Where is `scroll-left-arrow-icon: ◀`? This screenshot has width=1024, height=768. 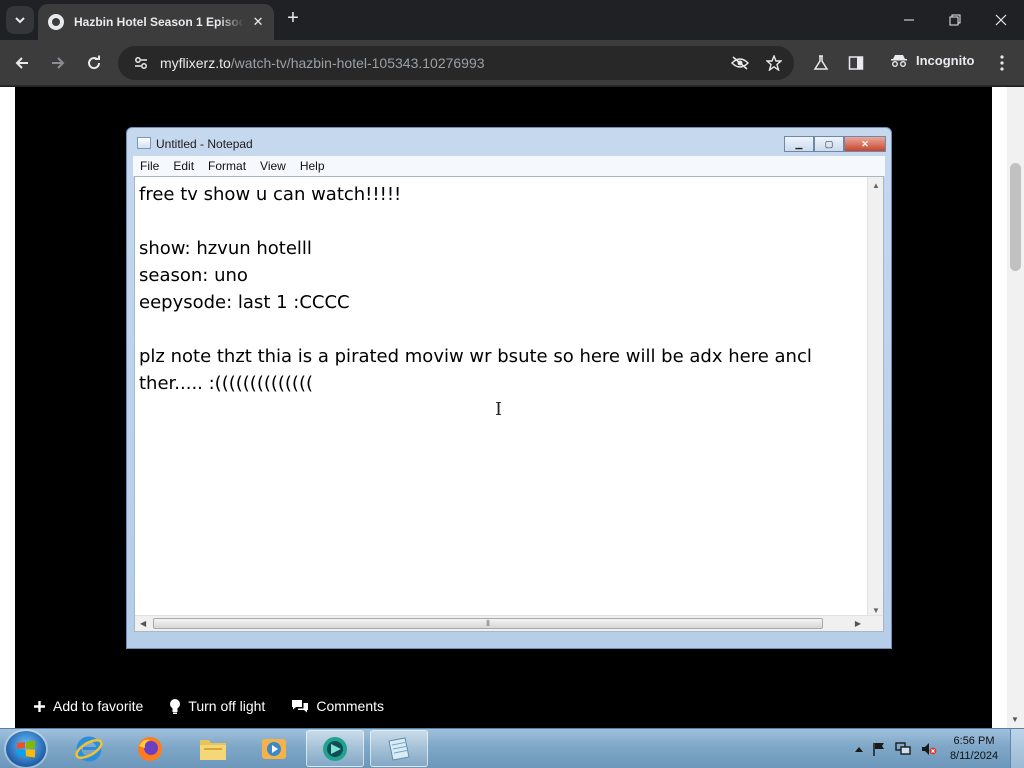
scroll-left-arrow-icon: ◀ is located at coordinates (143, 623).